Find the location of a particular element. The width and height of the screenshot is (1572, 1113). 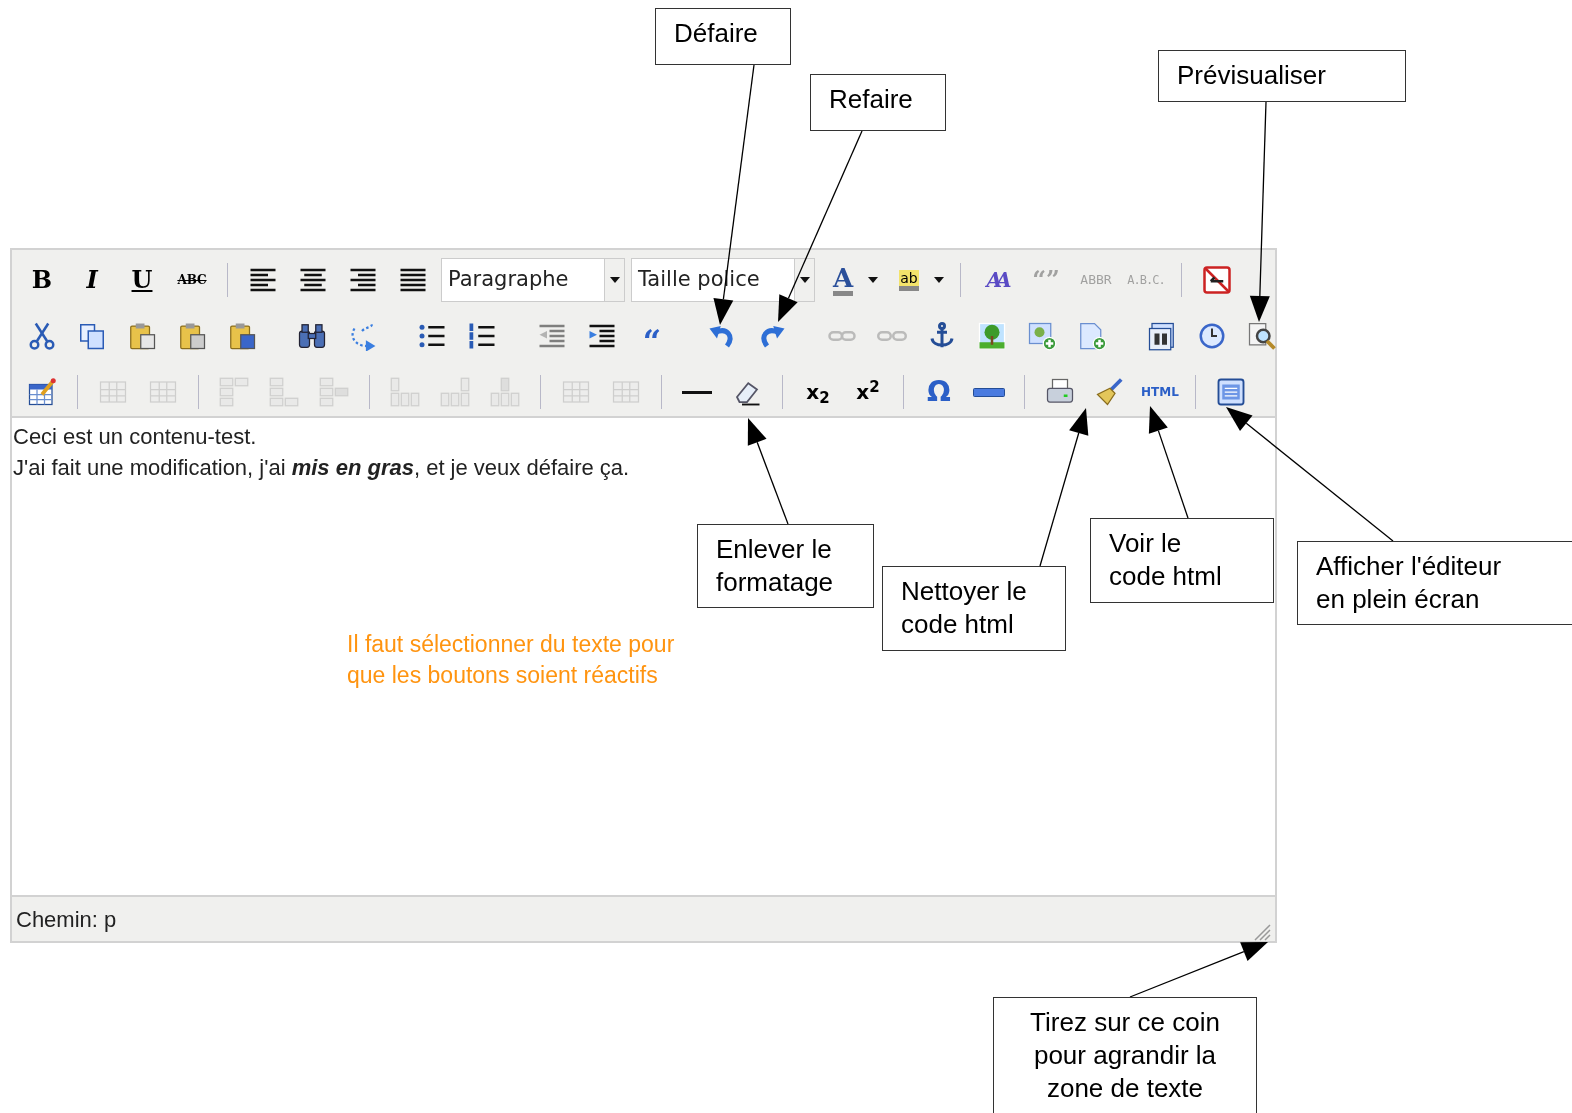

broom-icon is located at coordinates (1110, 392).